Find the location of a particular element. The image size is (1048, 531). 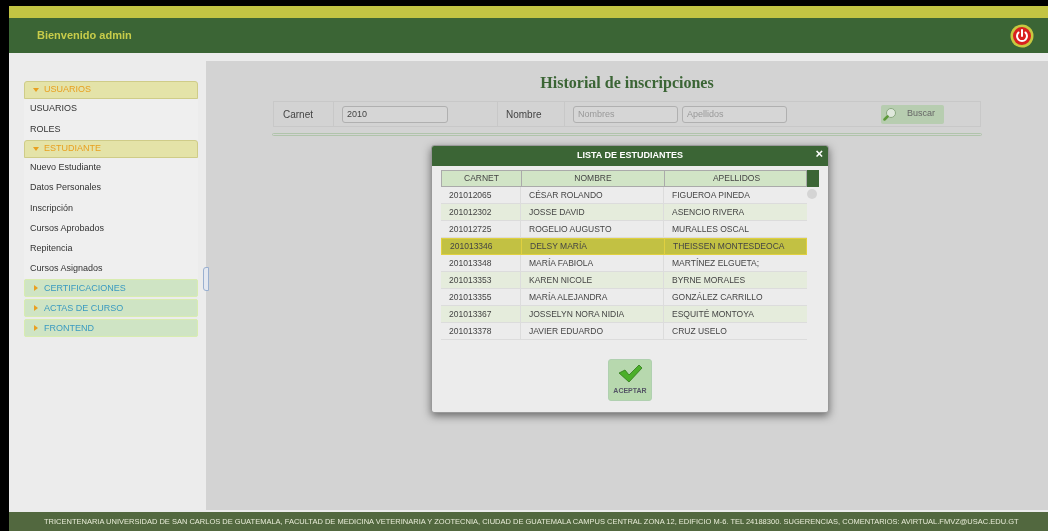

table-cell: KAREN NICOLE is located at coordinates (592, 280).